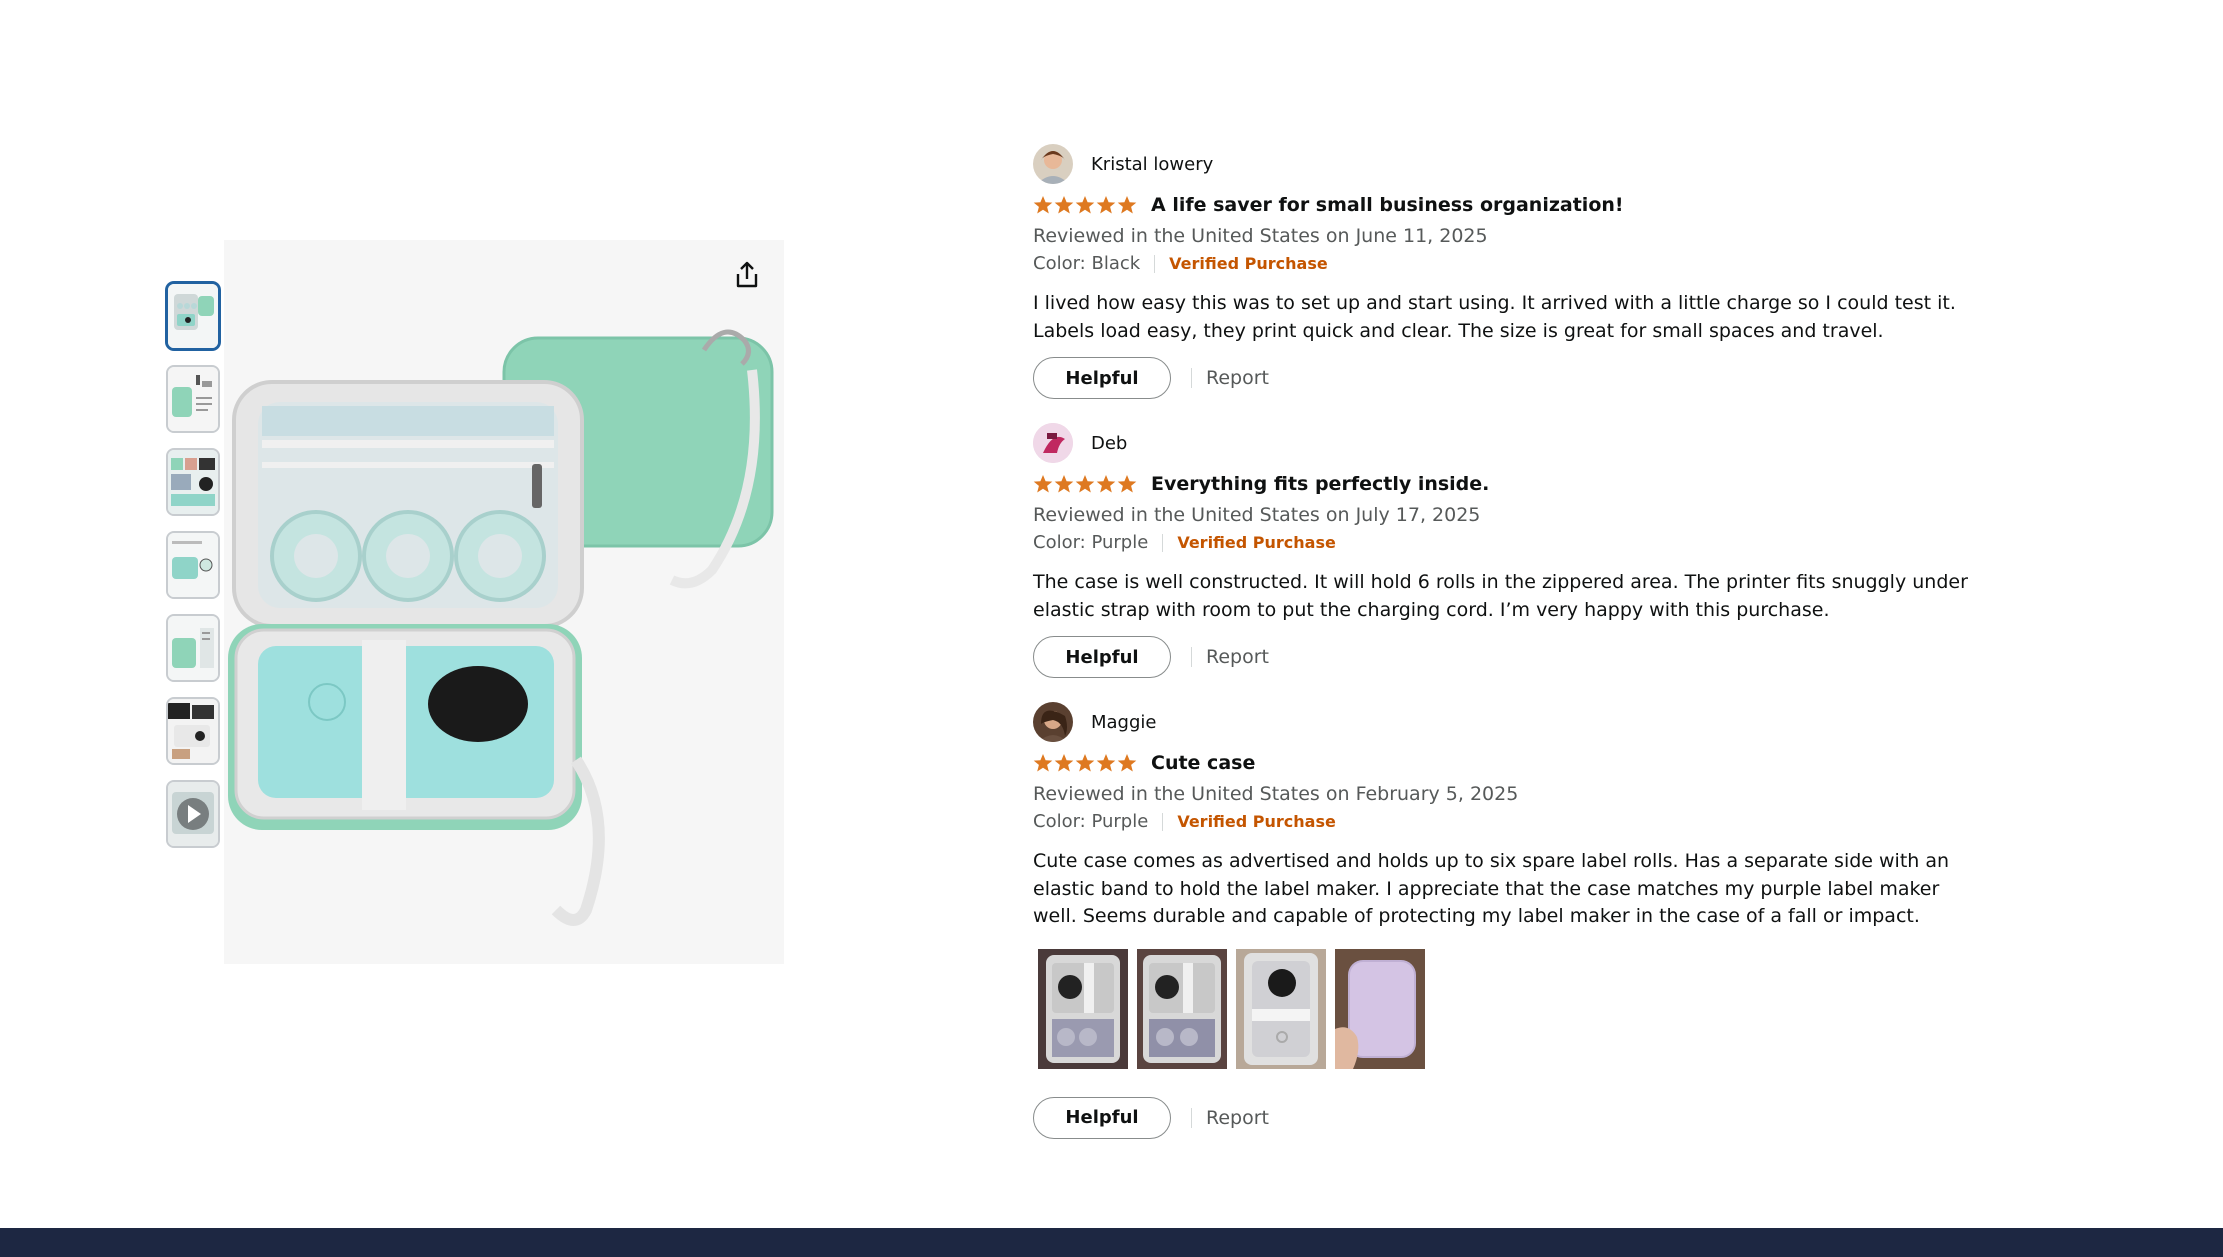 This screenshot has width=2223, height=1257. I want to click on reviewer-profile: Deb, so click(1503, 443).